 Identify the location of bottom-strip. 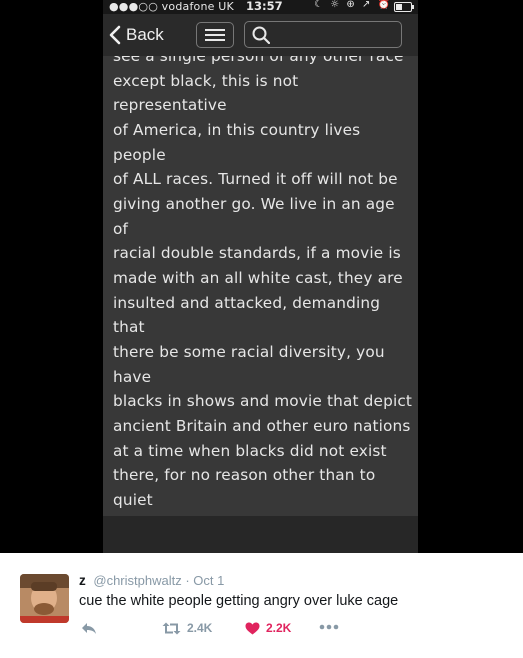
(260, 534).